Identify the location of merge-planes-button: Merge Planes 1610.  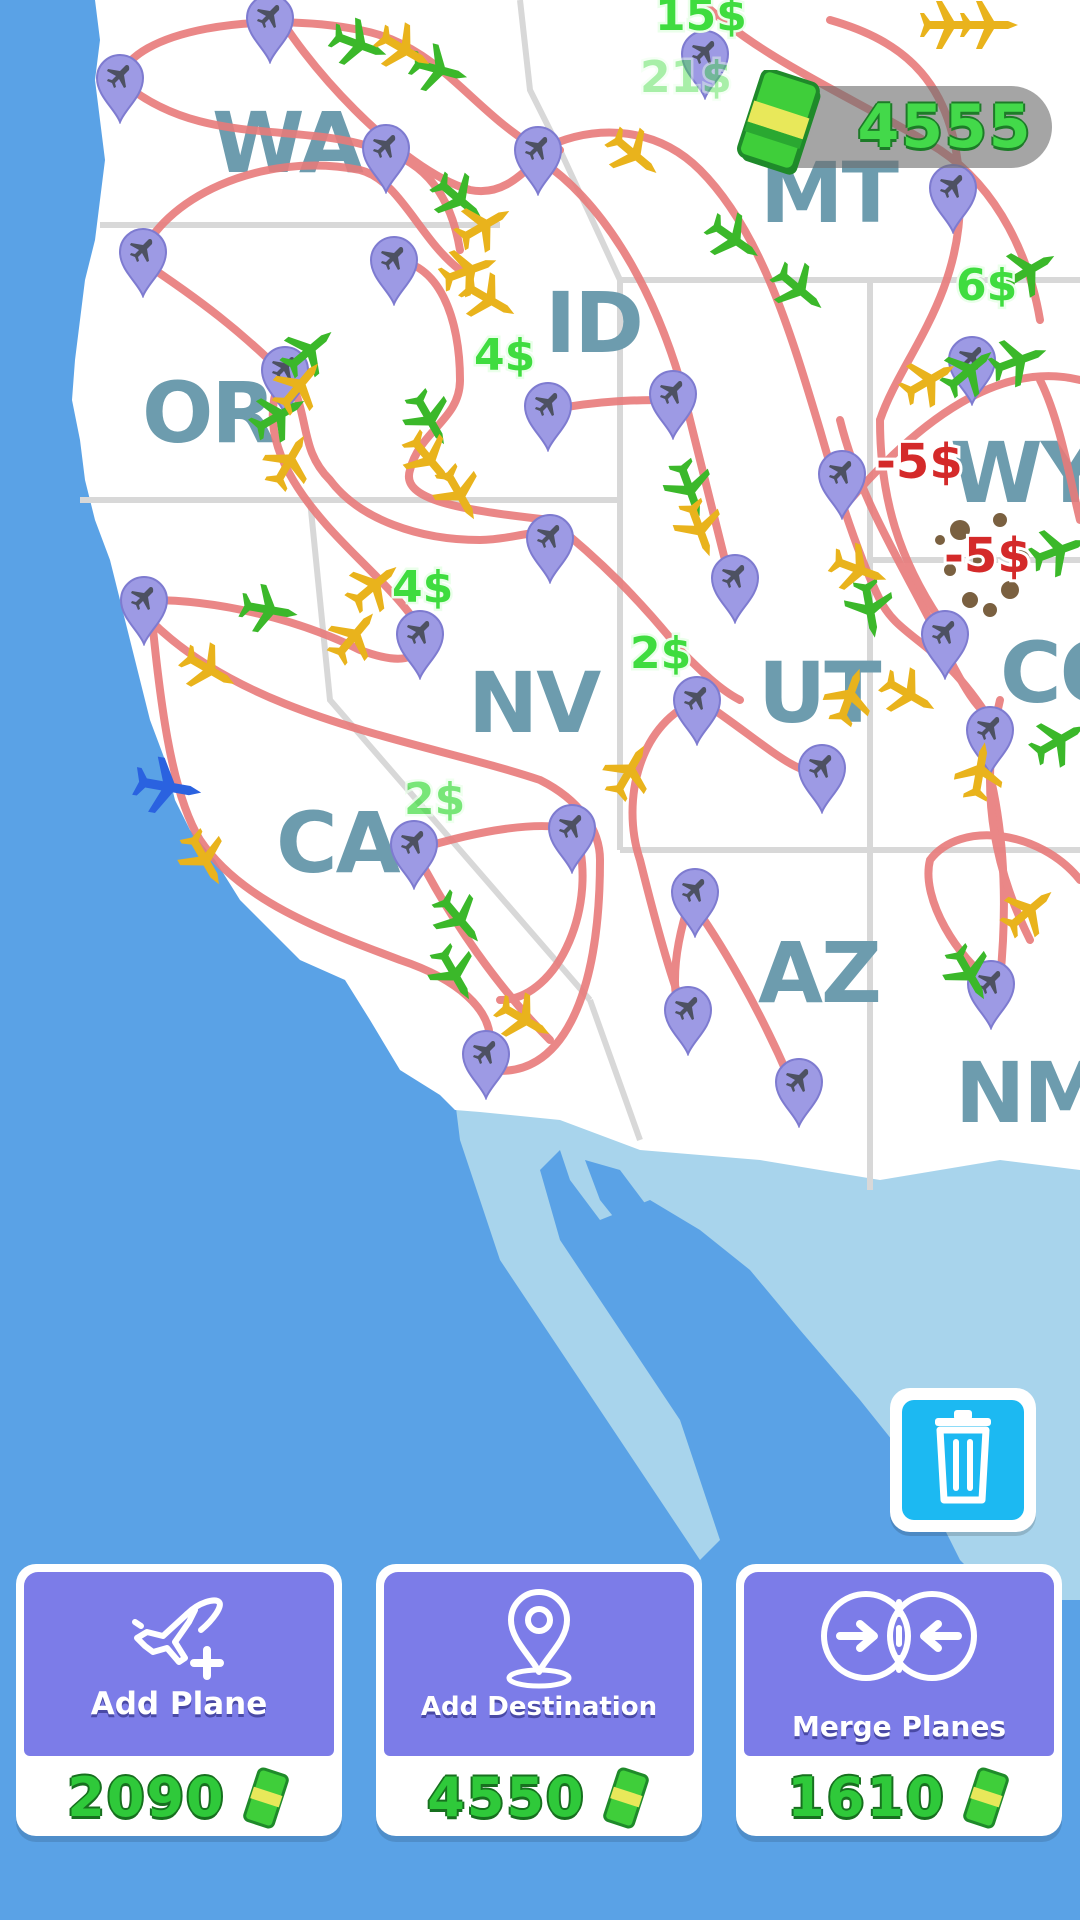
(899, 1700).